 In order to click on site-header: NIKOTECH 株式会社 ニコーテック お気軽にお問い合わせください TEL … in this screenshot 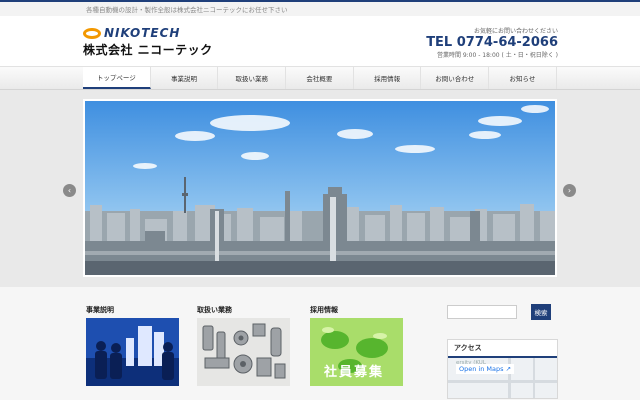, I will do `click(320, 41)`.